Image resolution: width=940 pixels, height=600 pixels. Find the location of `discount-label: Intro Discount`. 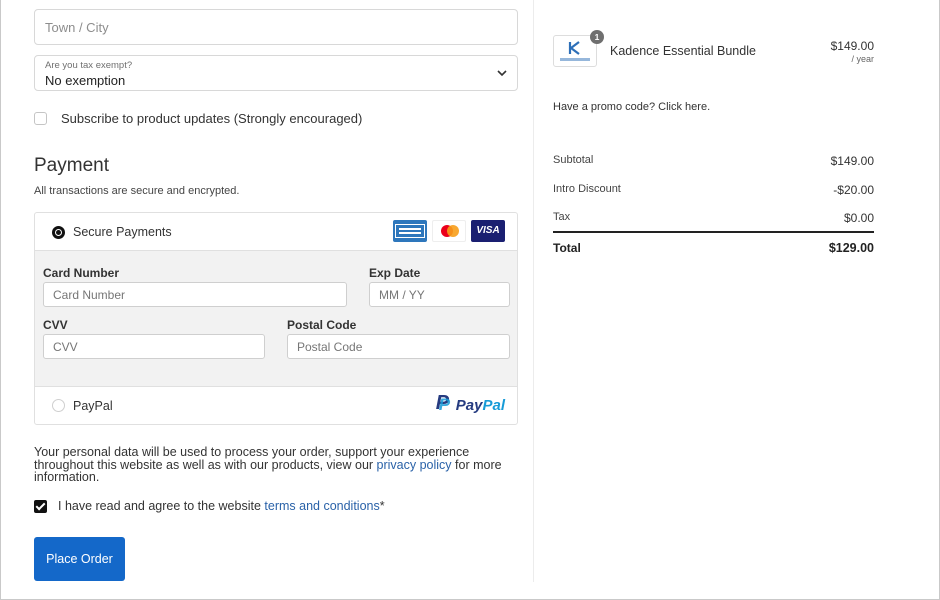

discount-label: Intro Discount is located at coordinates (587, 189).